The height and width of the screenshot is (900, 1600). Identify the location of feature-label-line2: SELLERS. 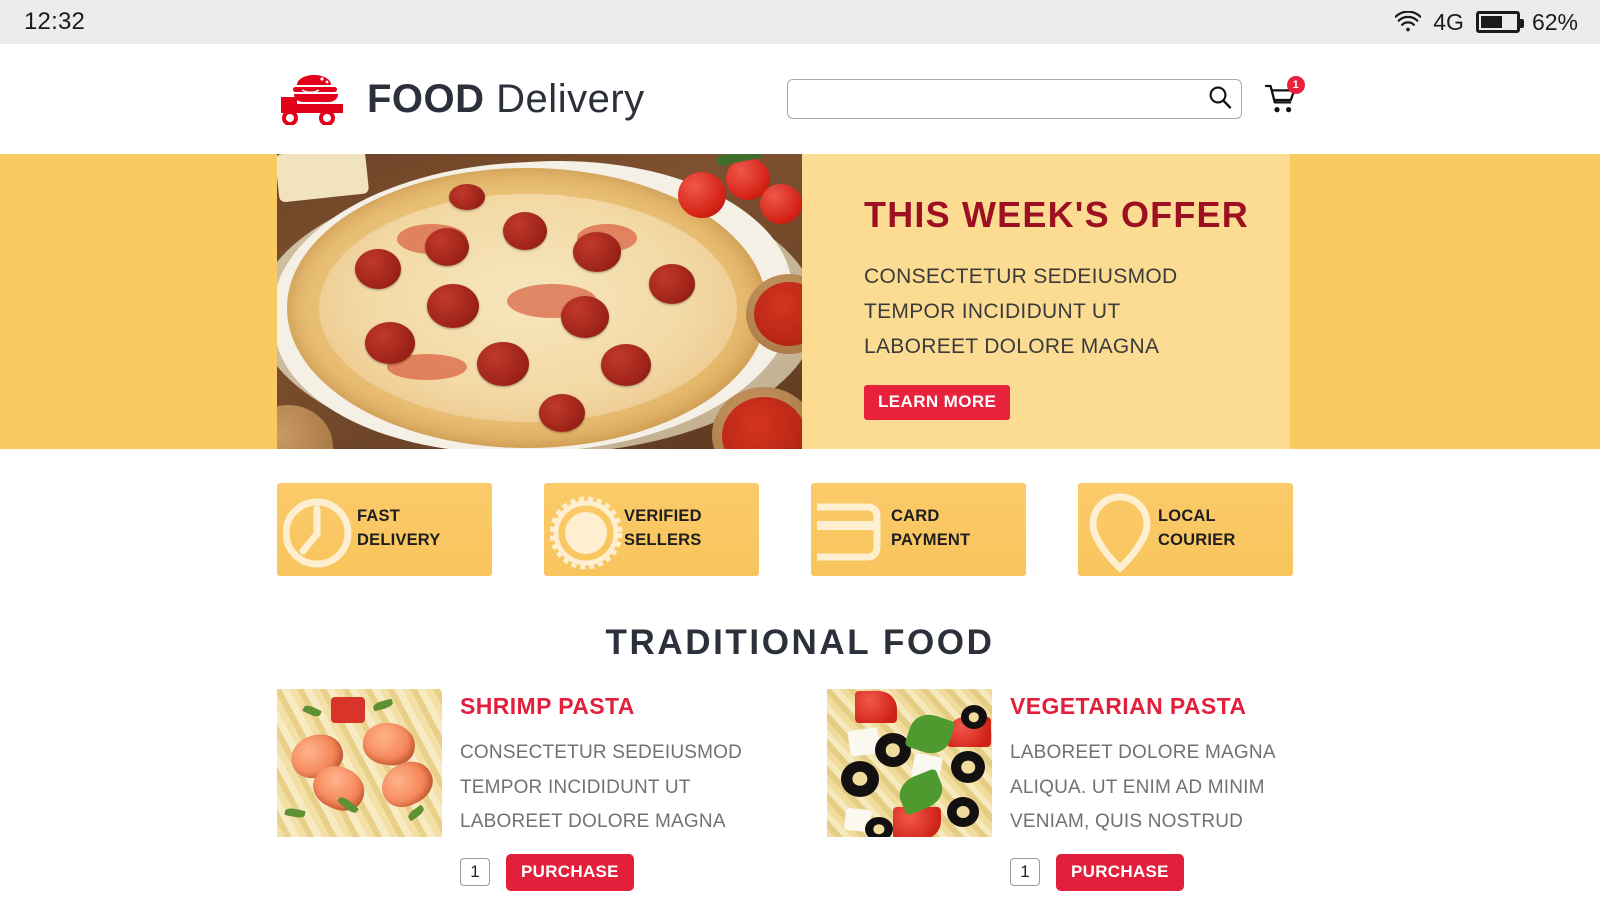
(663, 540).